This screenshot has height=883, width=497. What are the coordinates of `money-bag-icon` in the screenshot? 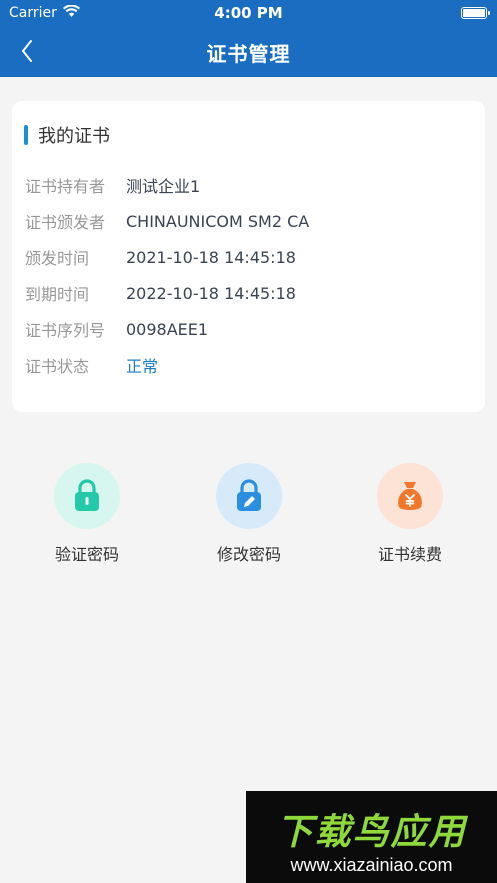 It's located at (410, 496).